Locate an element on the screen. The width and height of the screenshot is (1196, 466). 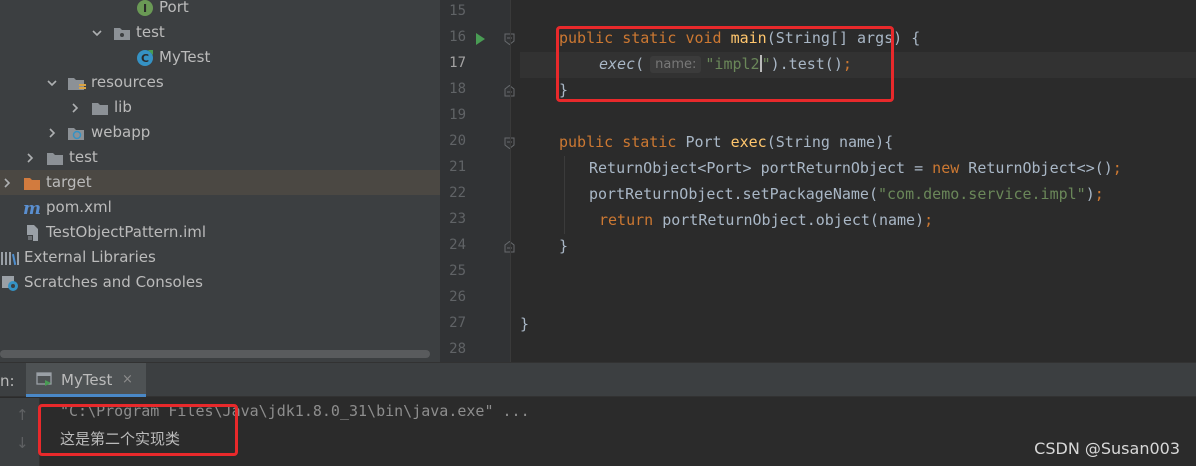
scroll-down-icon: ↓ is located at coordinates (22, 443).